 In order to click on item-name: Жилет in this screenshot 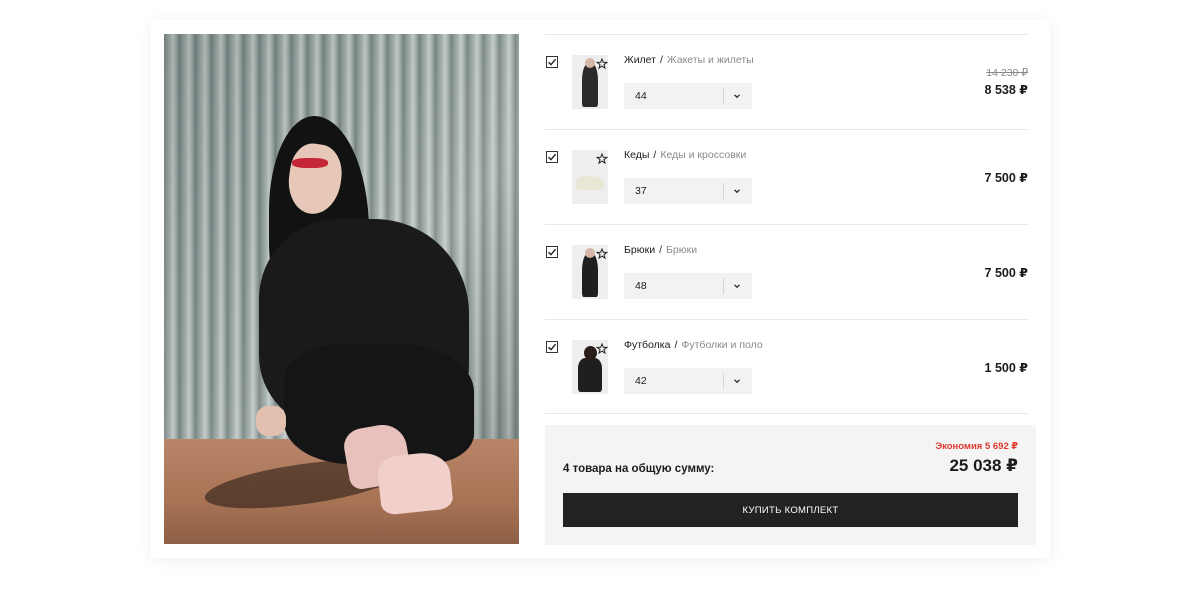, I will do `click(640, 60)`.